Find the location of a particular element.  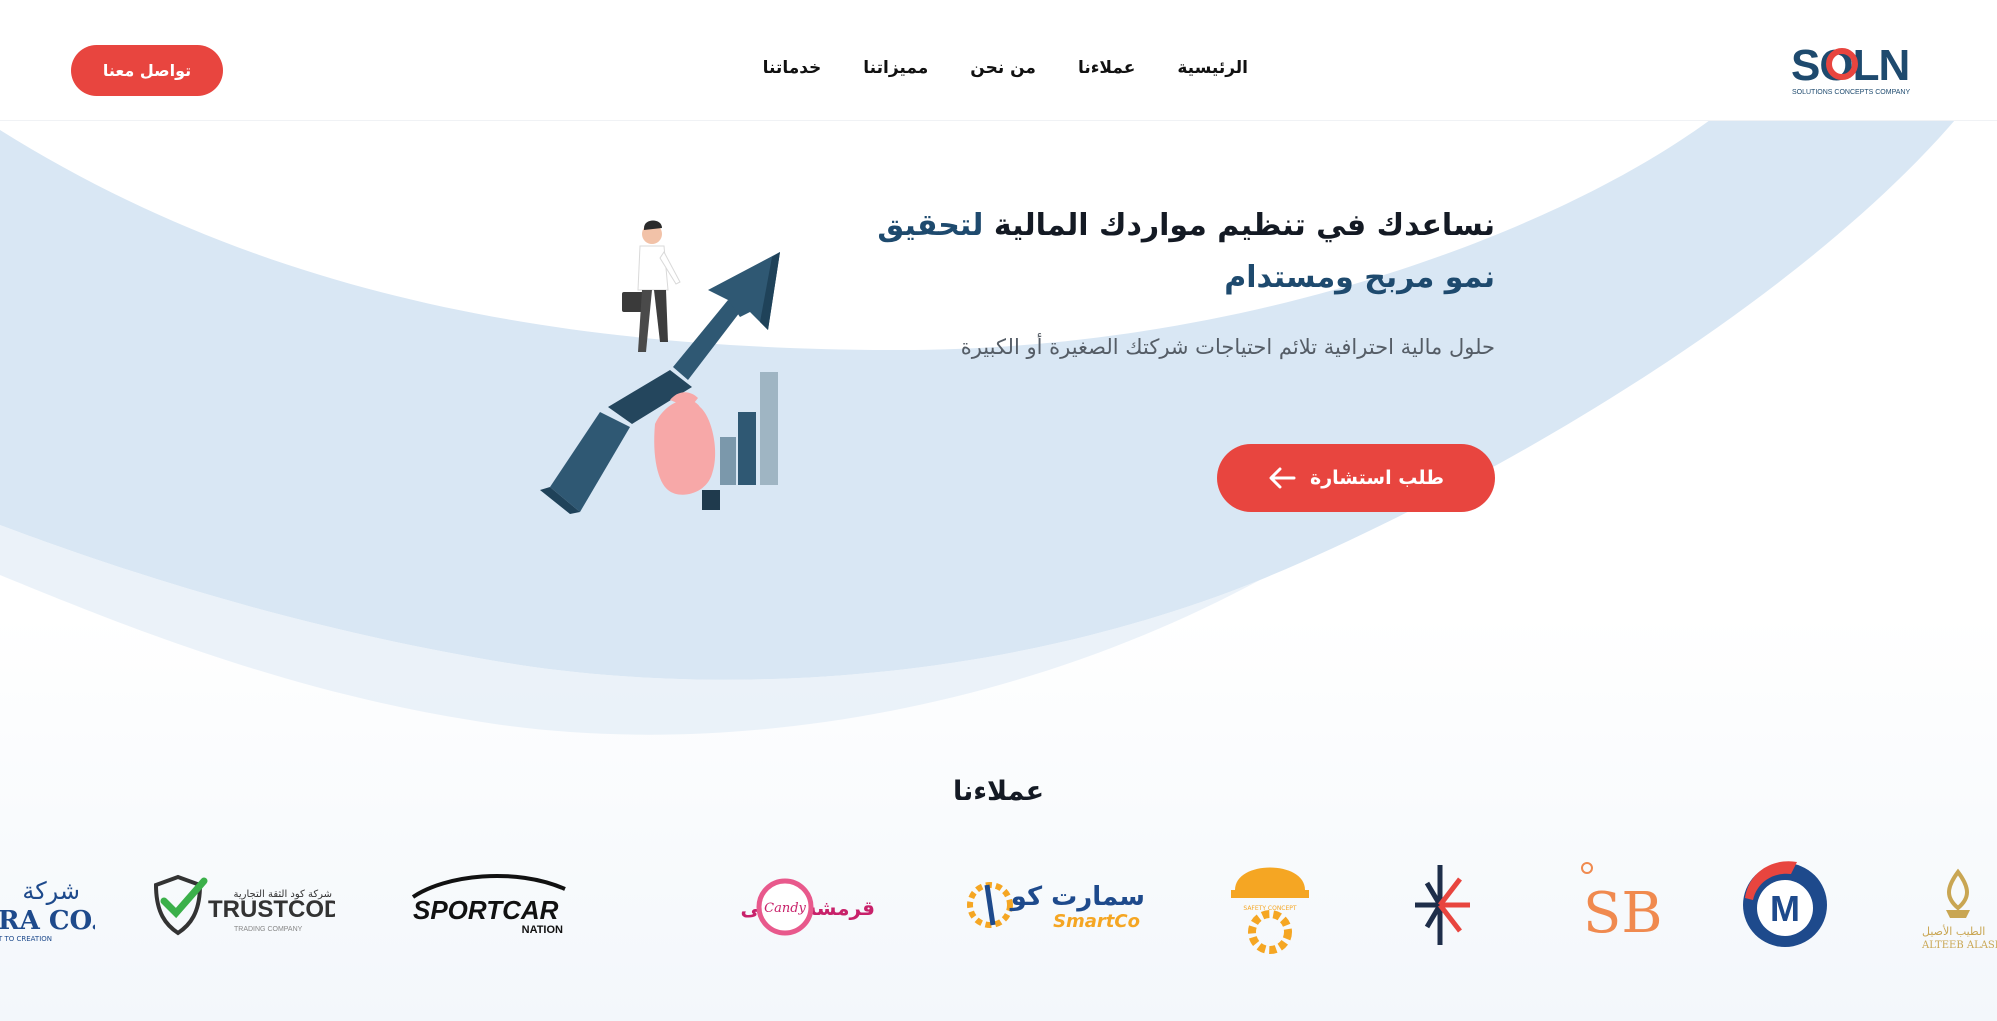

consultation-button-label: طلب استشارة is located at coordinates (1377, 478).